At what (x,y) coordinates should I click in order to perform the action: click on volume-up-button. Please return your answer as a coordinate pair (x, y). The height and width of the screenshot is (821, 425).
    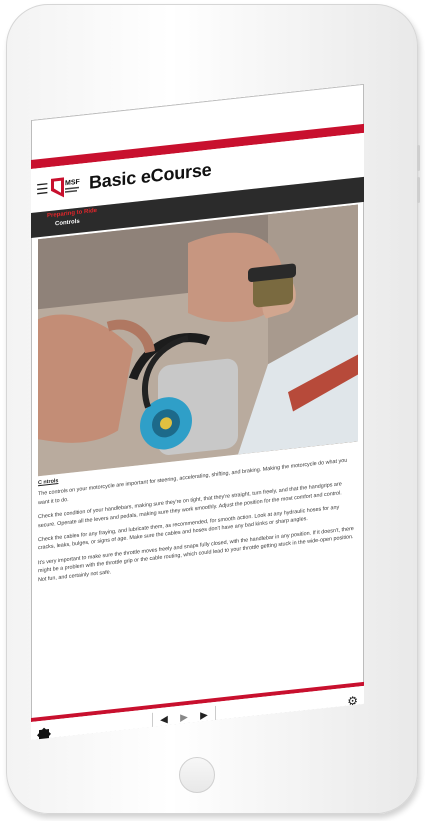
    Looking at the image, I should click on (418, 158).